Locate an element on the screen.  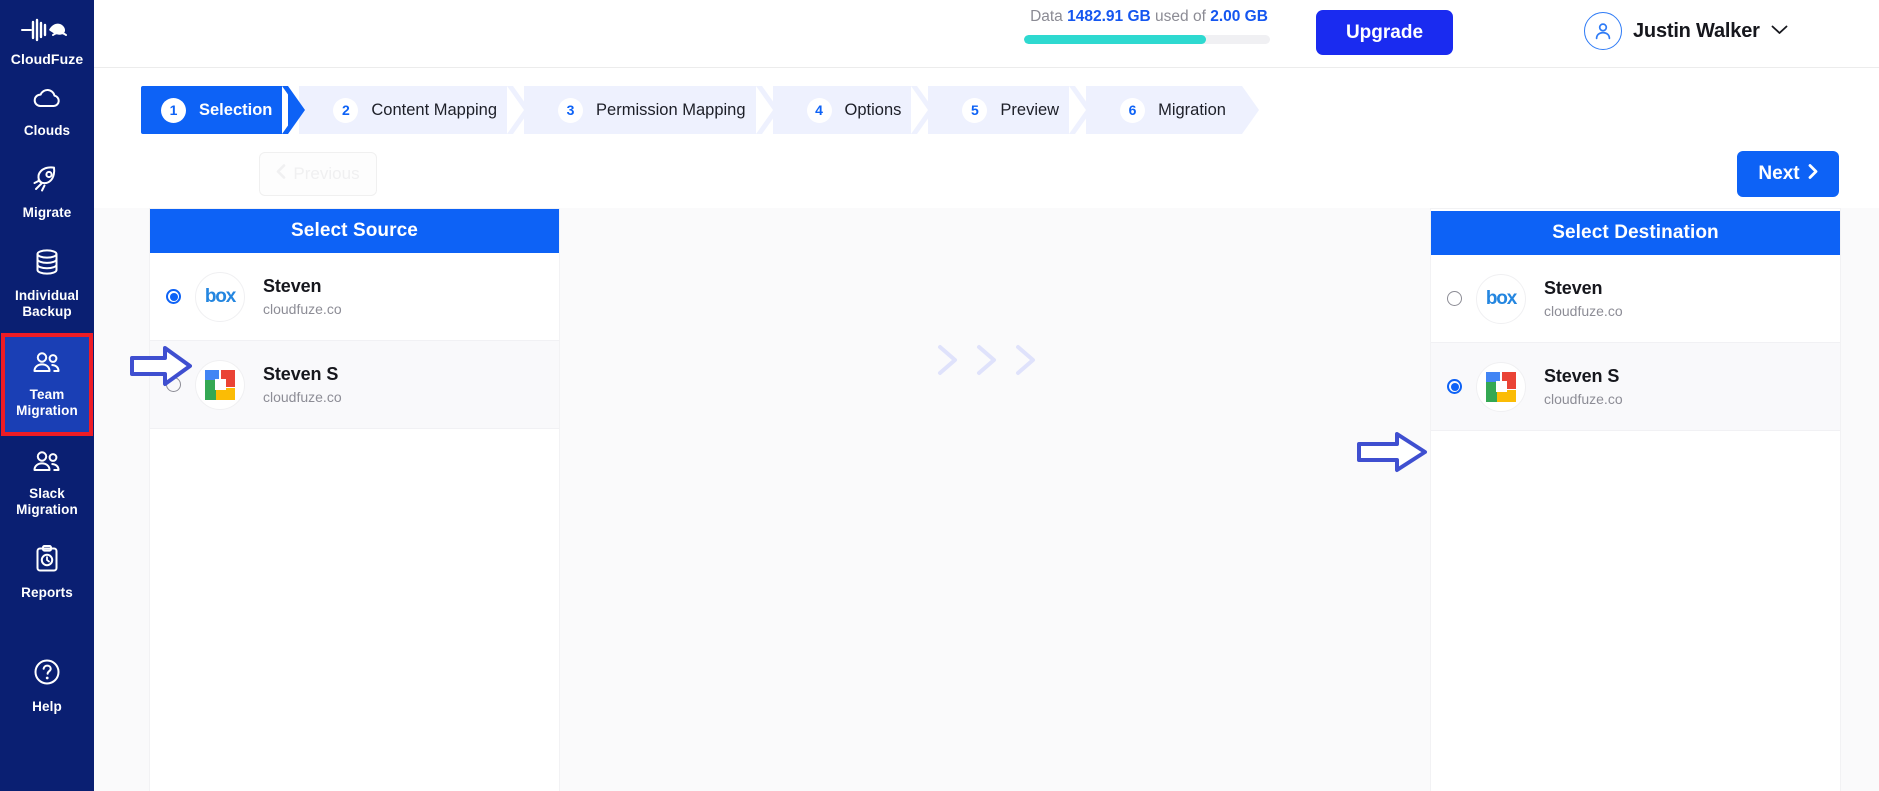
destination-account-row-1: box Steven cloudfuze.co is located at coordinates (1635, 299).